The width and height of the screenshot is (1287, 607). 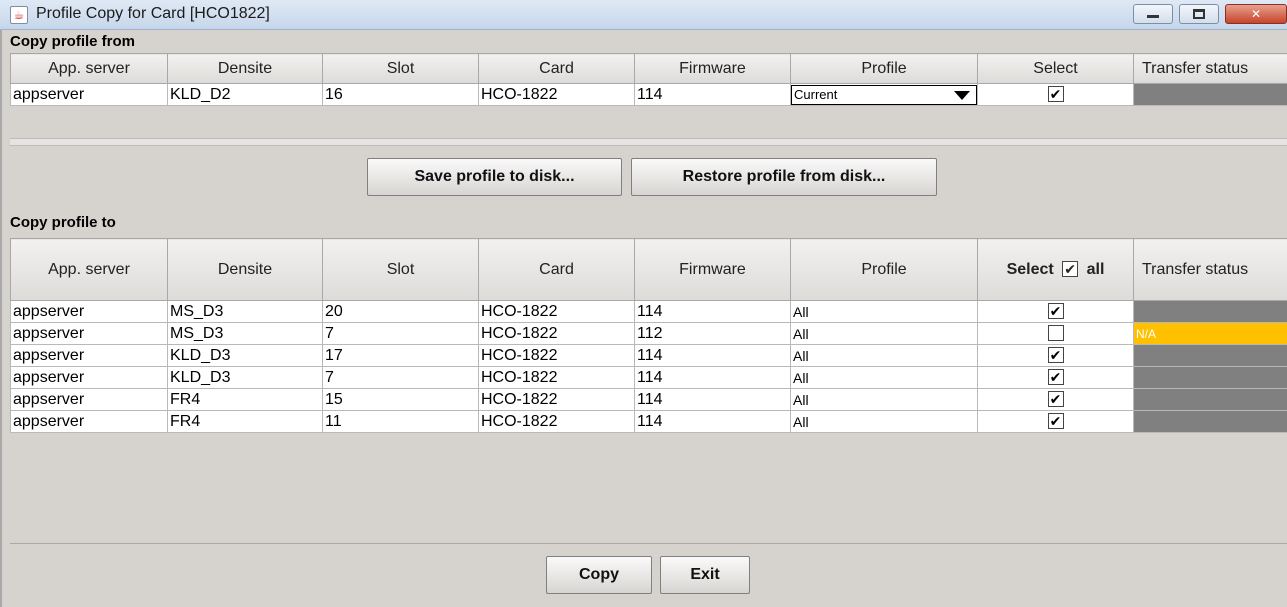 What do you see at coordinates (400, 355) in the screenshot?
I see `slot-cell: 17` at bounding box center [400, 355].